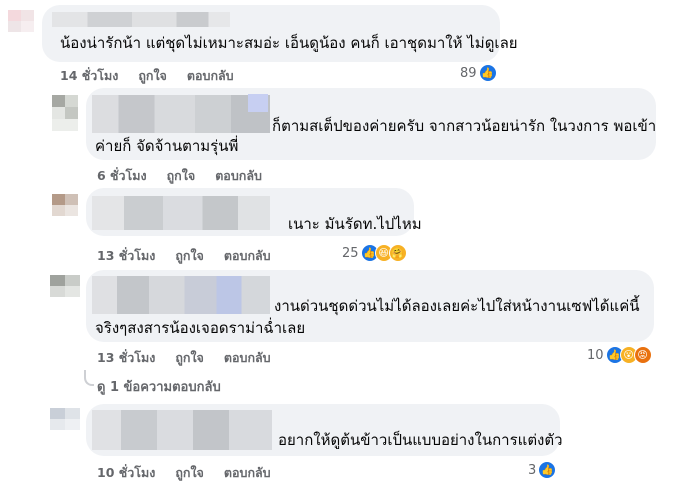  Describe the element at coordinates (122, 175) in the screenshot. I see `comment-time: 6 ชั่วโมง` at that location.